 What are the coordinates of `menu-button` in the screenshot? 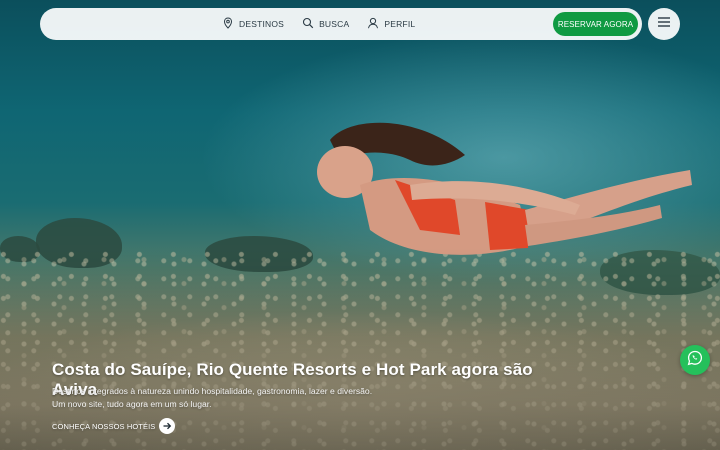 It's located at (664, 24).